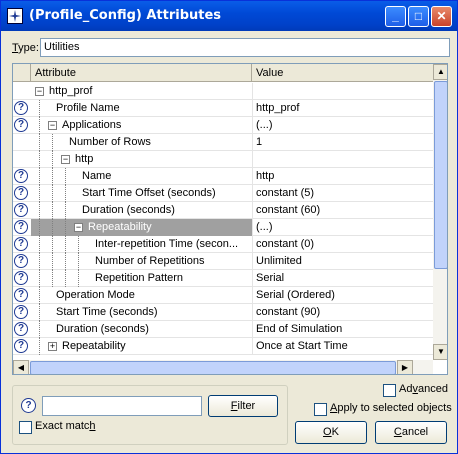 The width and height of the screenshot is (458, 454). I want to click on scroll-up-arrow-icon: ▲, so click(440, 72).